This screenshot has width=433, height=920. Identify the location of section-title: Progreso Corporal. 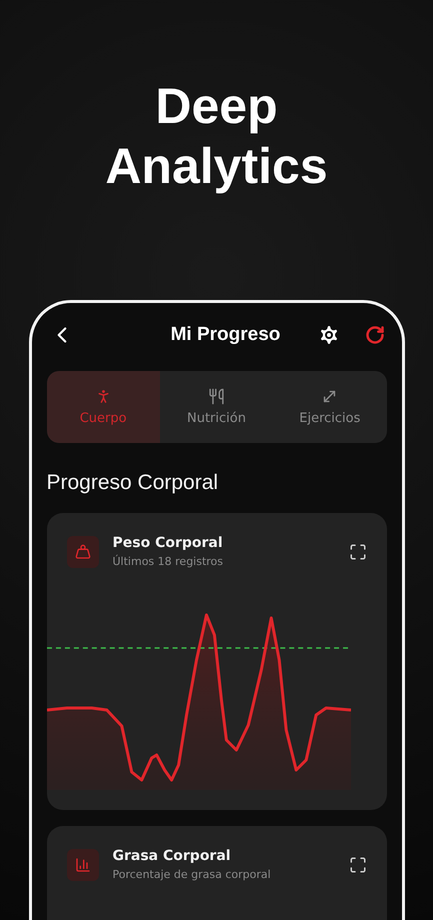
(133, 483).